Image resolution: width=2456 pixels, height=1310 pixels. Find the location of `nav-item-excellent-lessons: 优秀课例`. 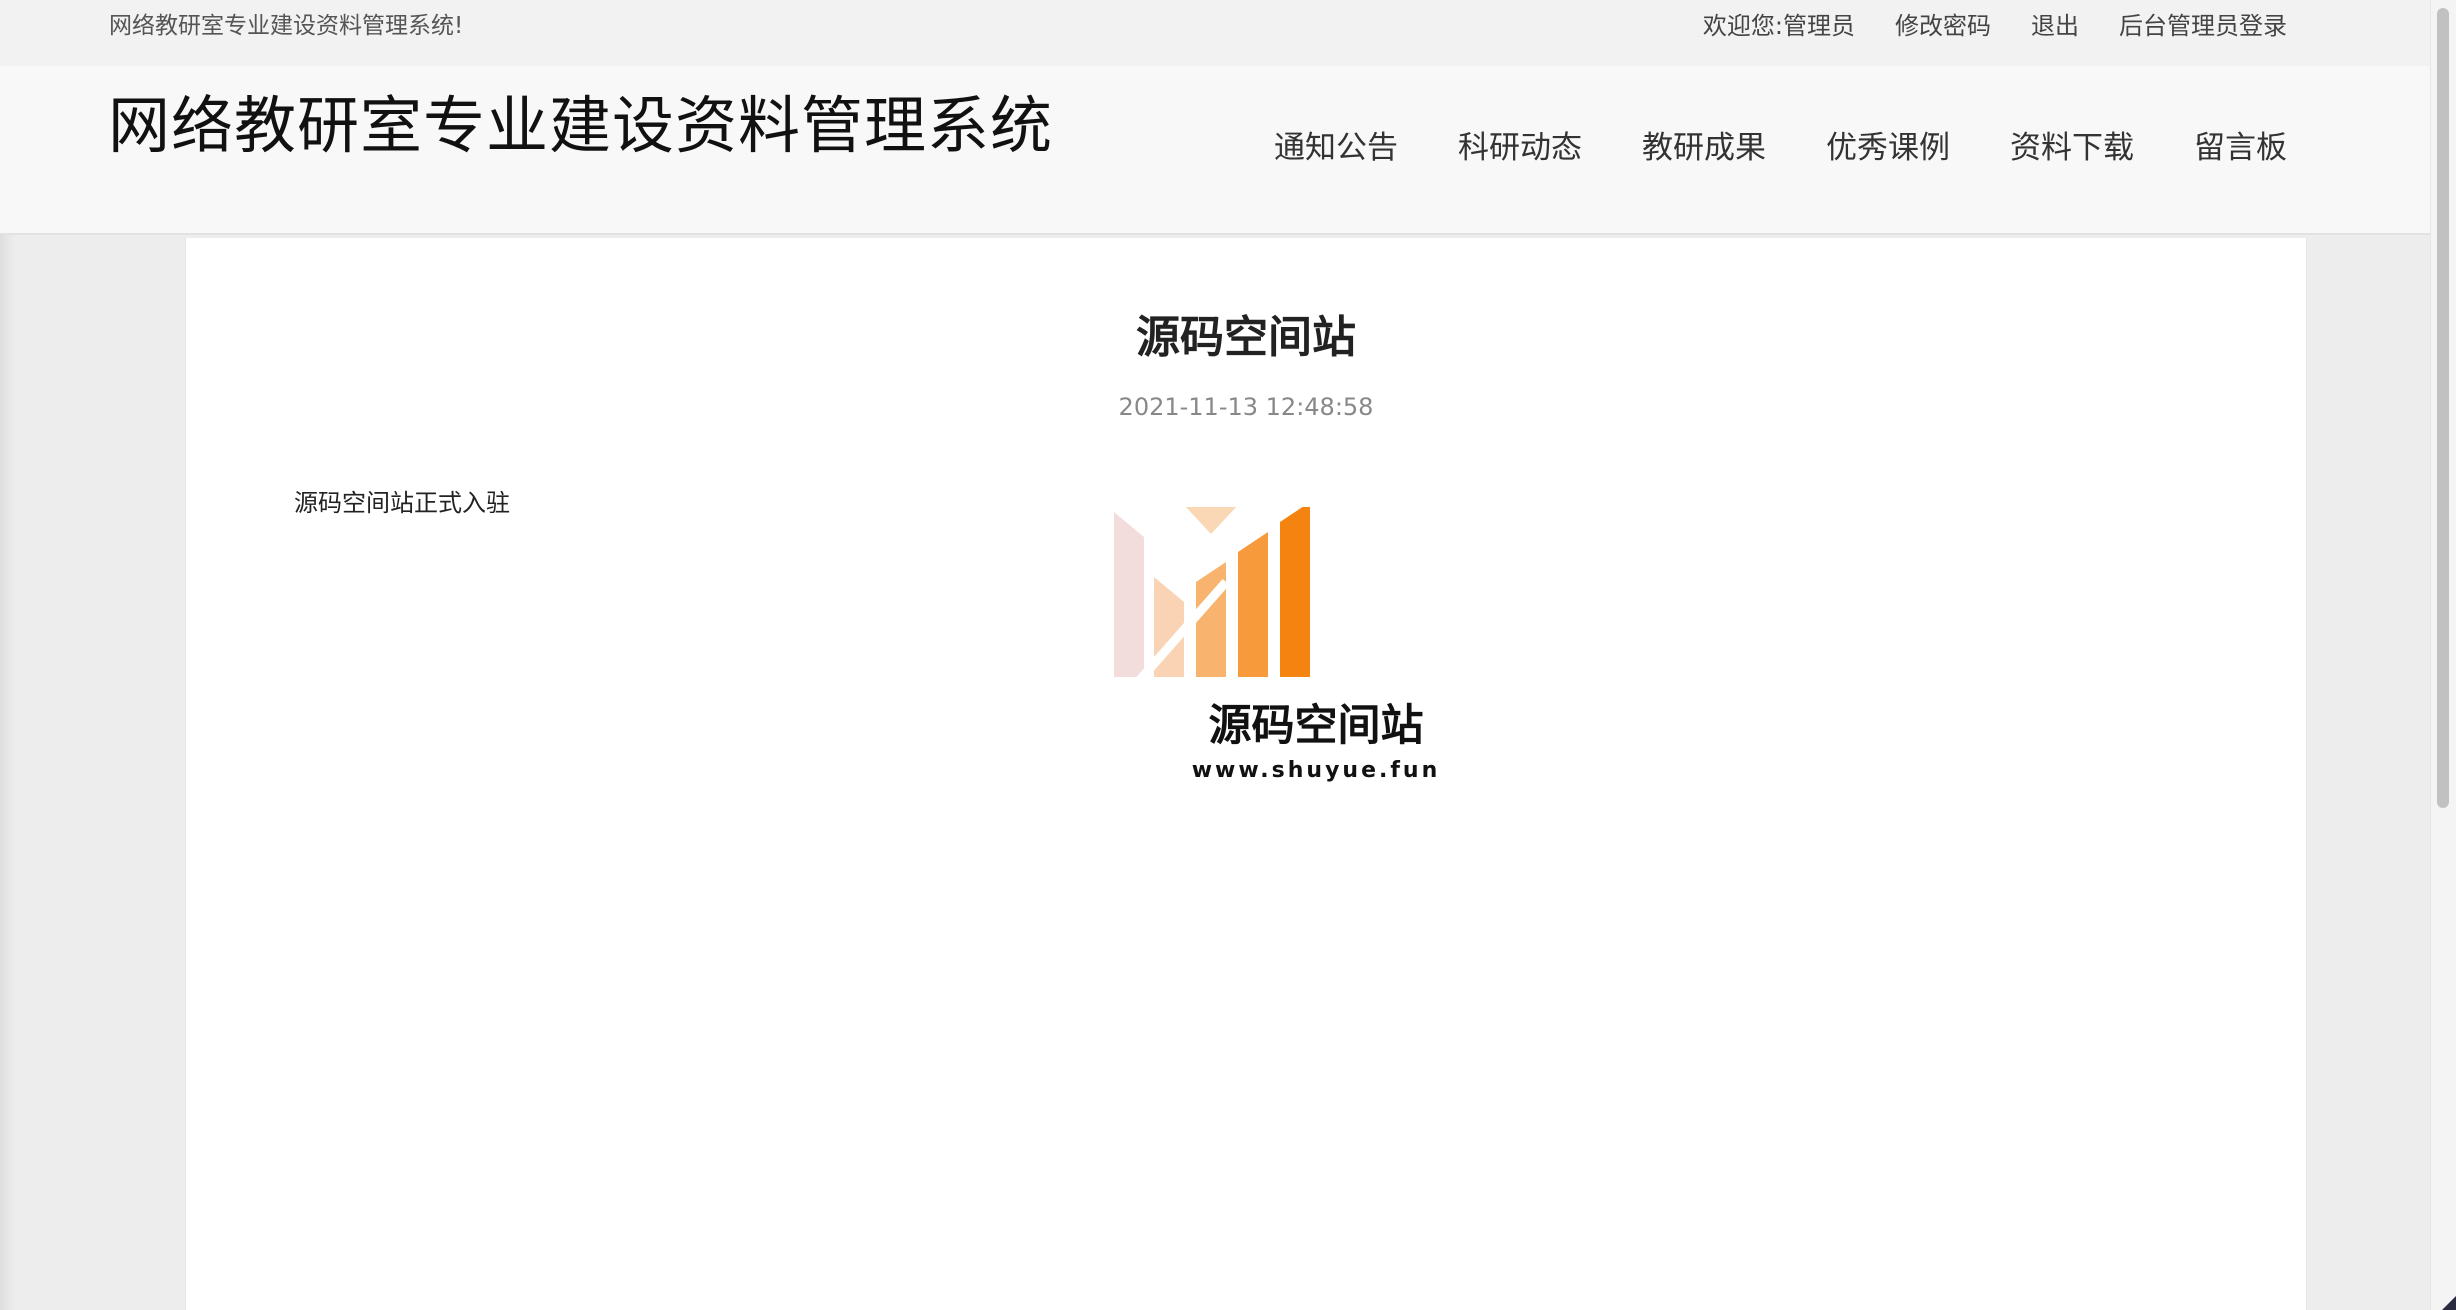

nav-item-excellent-lessons: 优秀课例 is located at coordinates (1888, 148).